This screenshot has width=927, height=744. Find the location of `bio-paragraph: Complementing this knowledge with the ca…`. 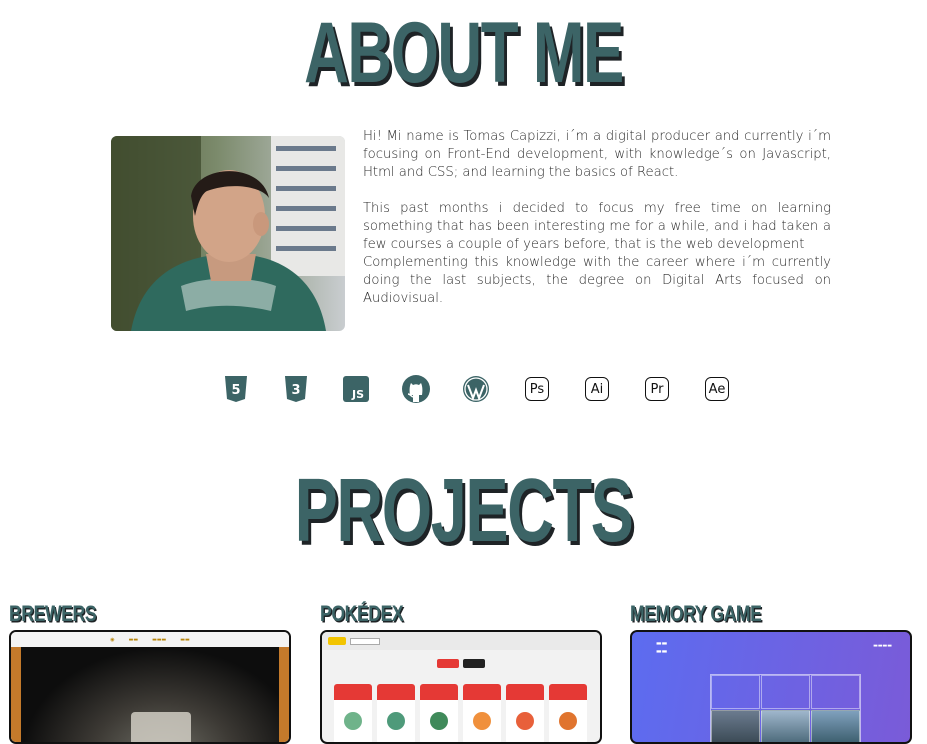

bio-paragraph: Complementing this knowledge with the ca… is located at coordinates (597, 280).